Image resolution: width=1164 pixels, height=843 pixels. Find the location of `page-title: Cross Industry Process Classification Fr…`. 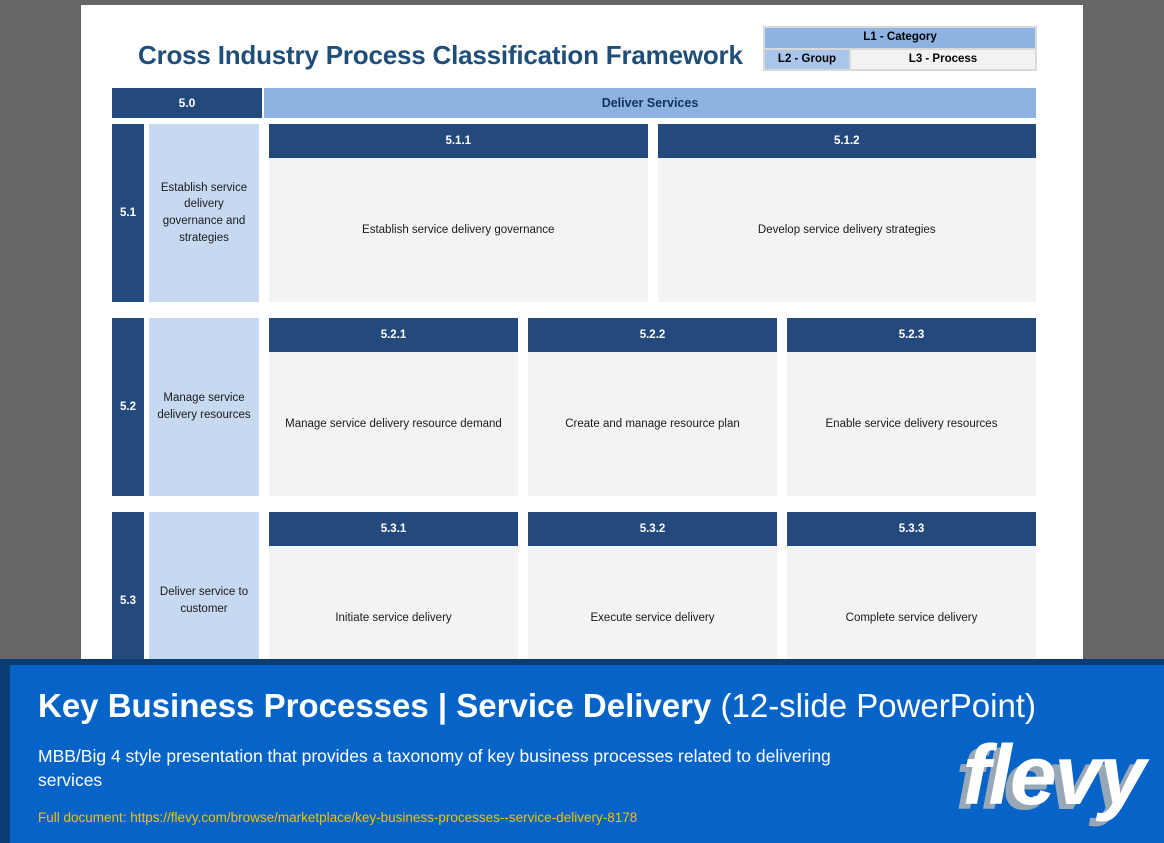

page-title: Cross Industry Process Classification Fr… is located at coordinates (440, 55).